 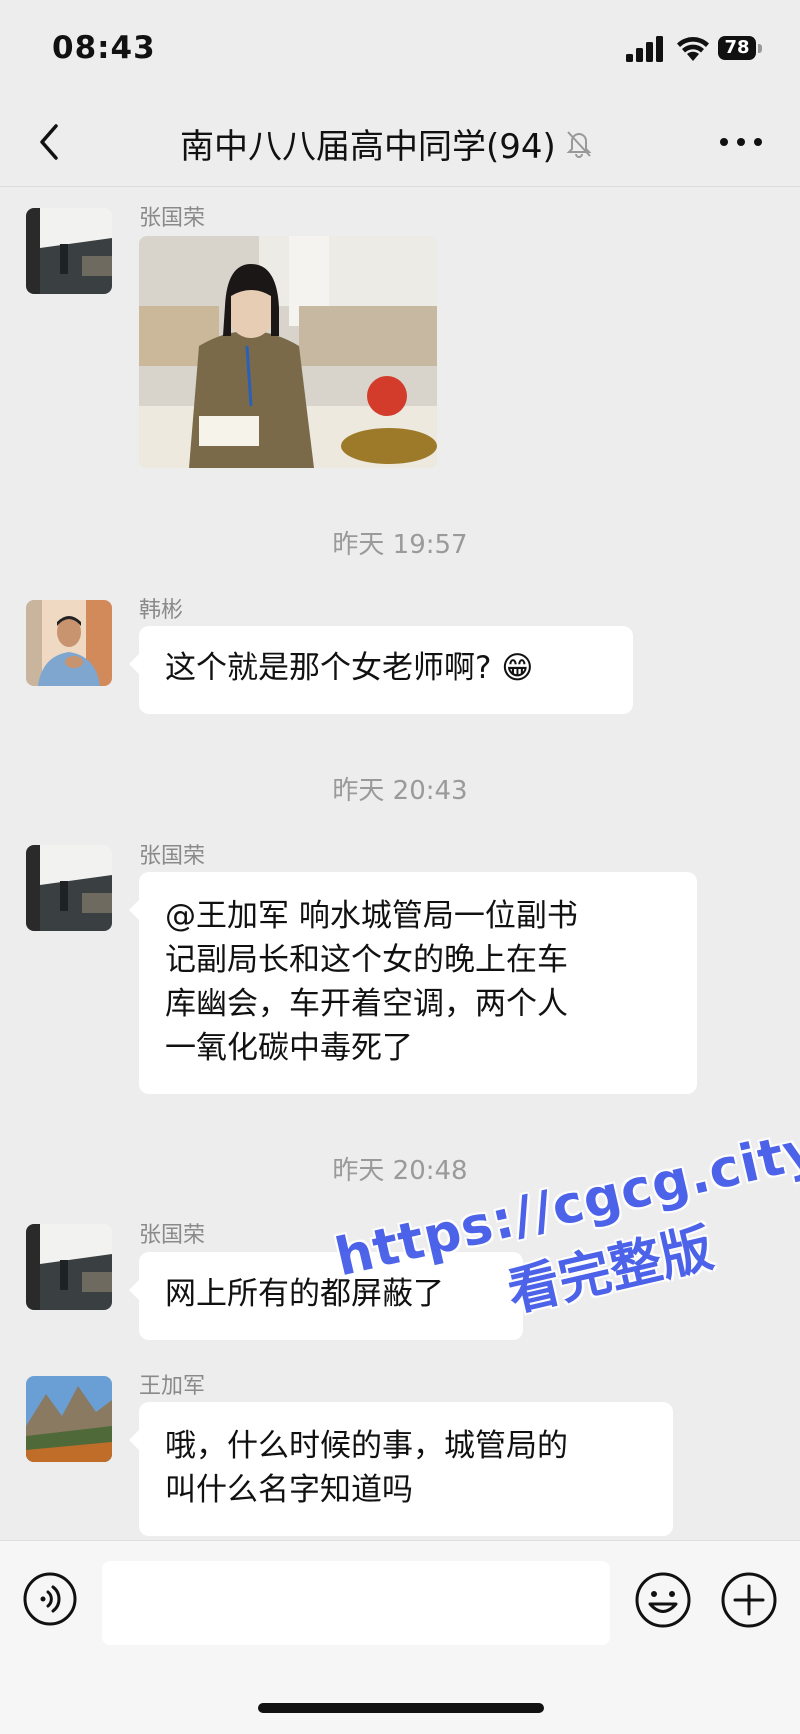 What do you see at coordinates (737, 48) in the screenshot?
I see `battery-level: 78` at bounding box center [737, 48].